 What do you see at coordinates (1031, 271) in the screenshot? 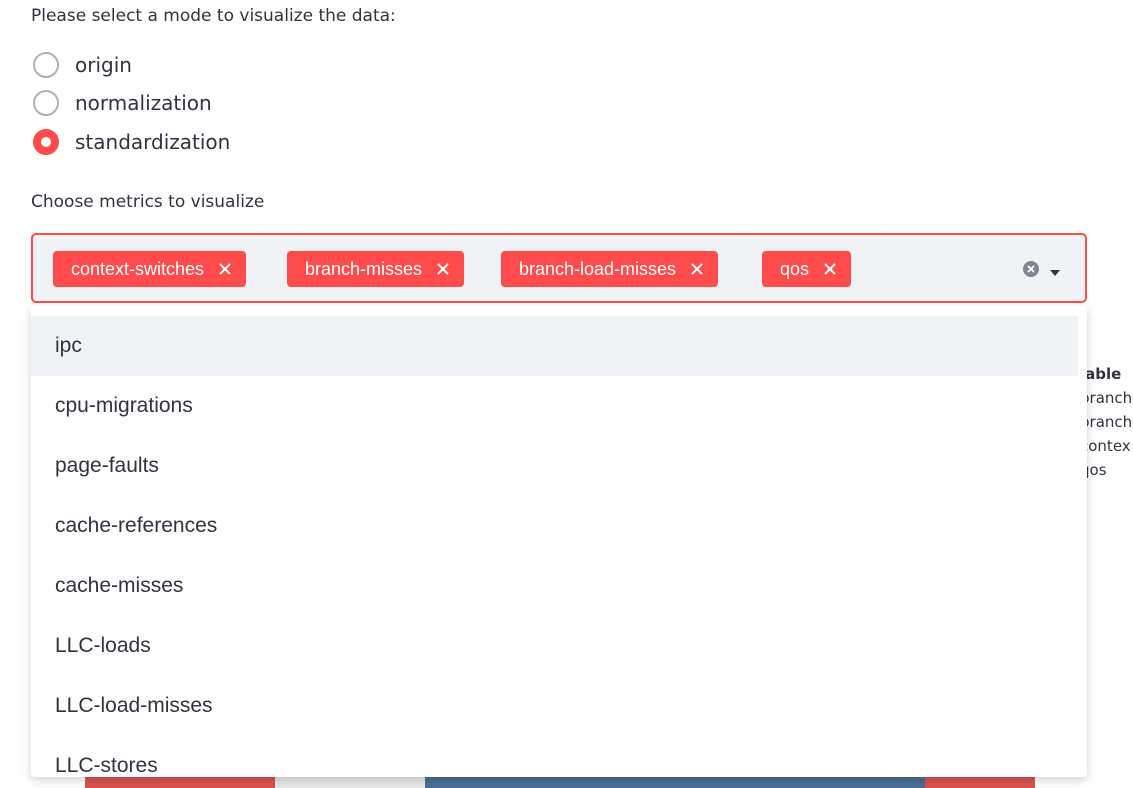
I see `clear-all-icon` at bounding box center [1031, 271].